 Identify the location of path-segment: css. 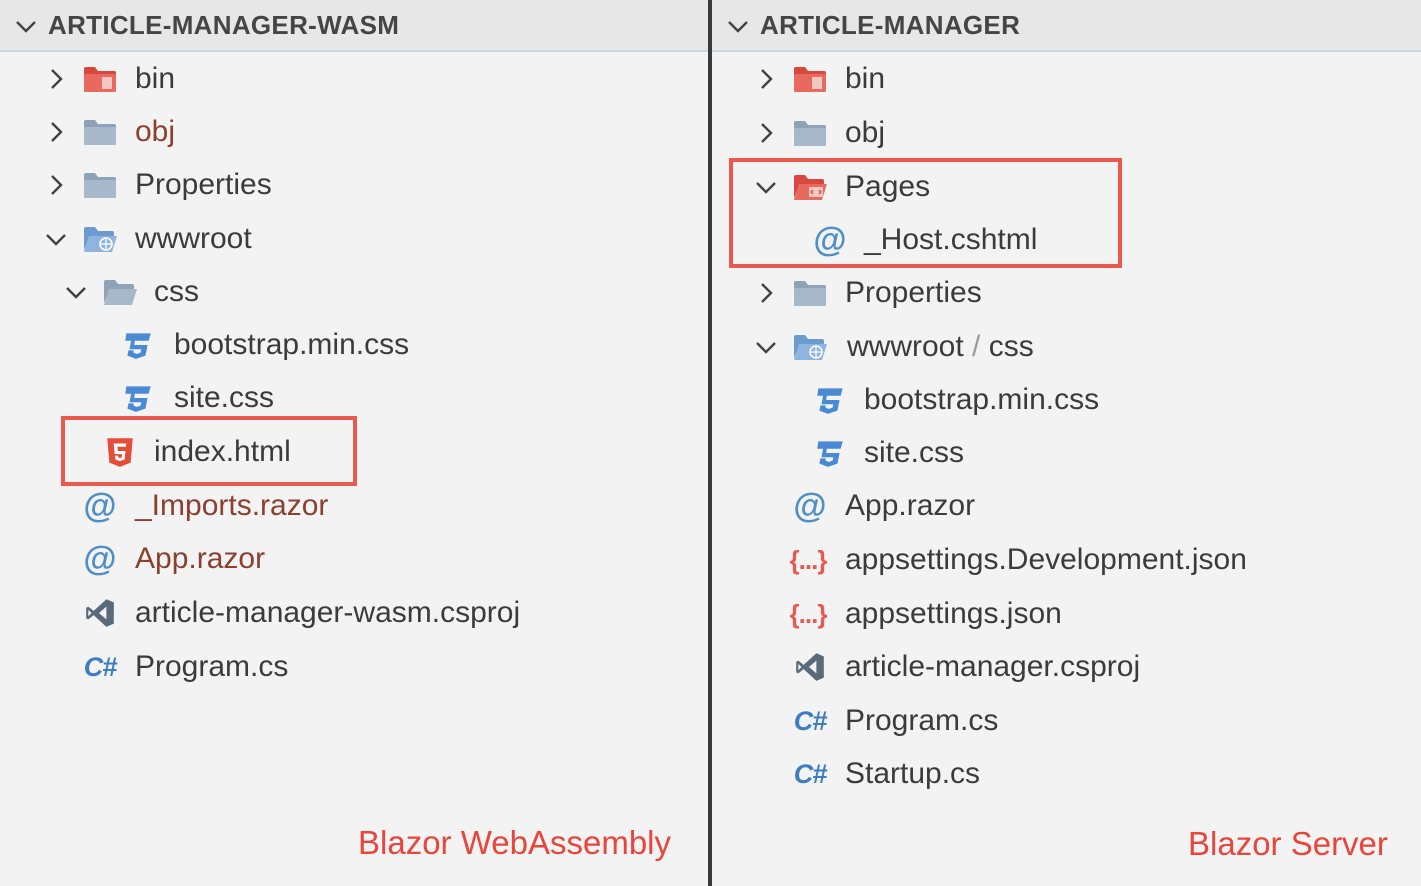
(1011, 346).